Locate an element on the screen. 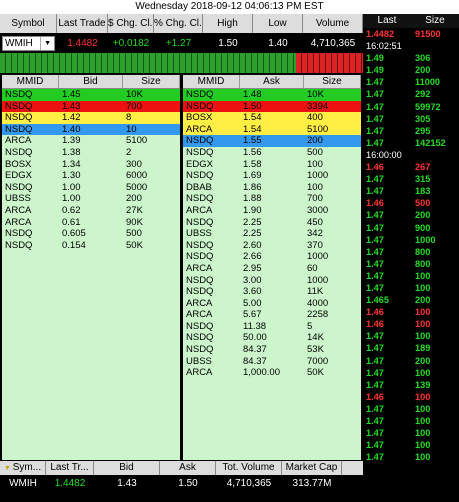  ask-row: NSDQ 2.25 450 is located at coordinates (272, 223).